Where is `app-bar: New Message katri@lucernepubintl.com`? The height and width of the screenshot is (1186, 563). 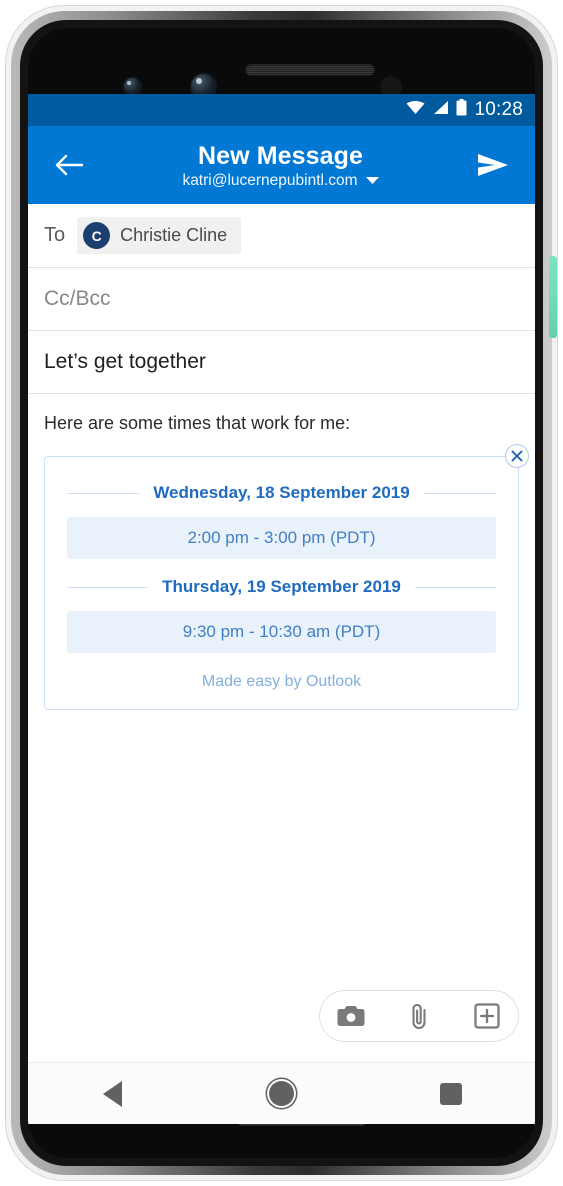
app-bar: New Message katri@lucernepubintl.com is located at coordinates (281, 165).